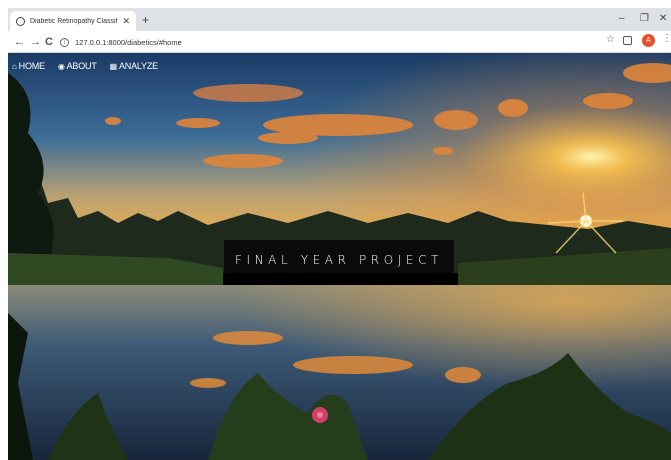 The width and height of the screenshot is (671, 460). What do you see at coordinates (20, 21) in the screenshot?
I see `site-favicon-icon` at bounding box center [20, 21].